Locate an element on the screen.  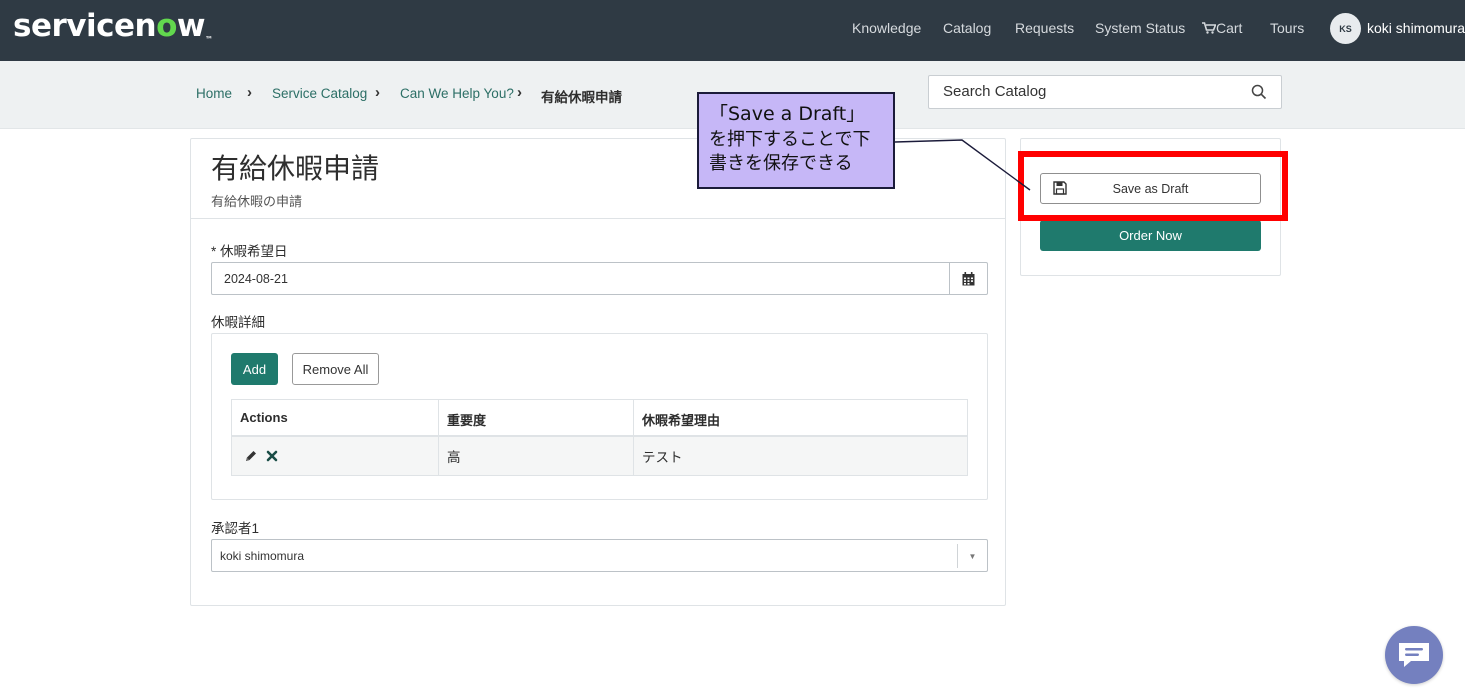
page-title: 有給休暇申請 is located at coordinates (295, 168).